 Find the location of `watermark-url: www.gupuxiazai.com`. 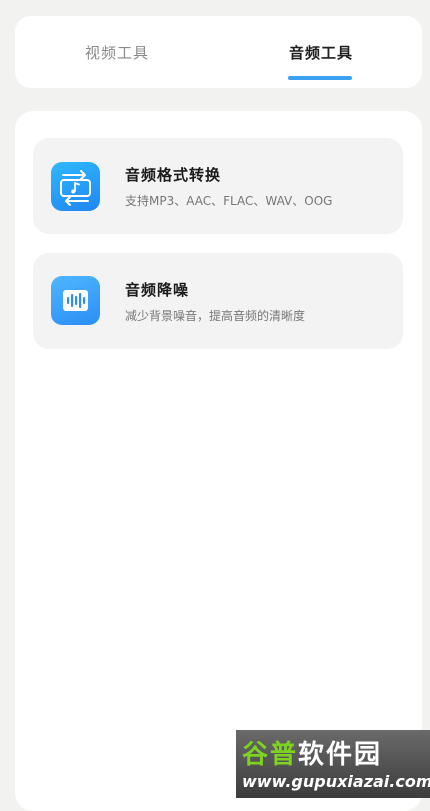

watermark-url: www.gupuxiazai.com is located at coordinates (336, 781).